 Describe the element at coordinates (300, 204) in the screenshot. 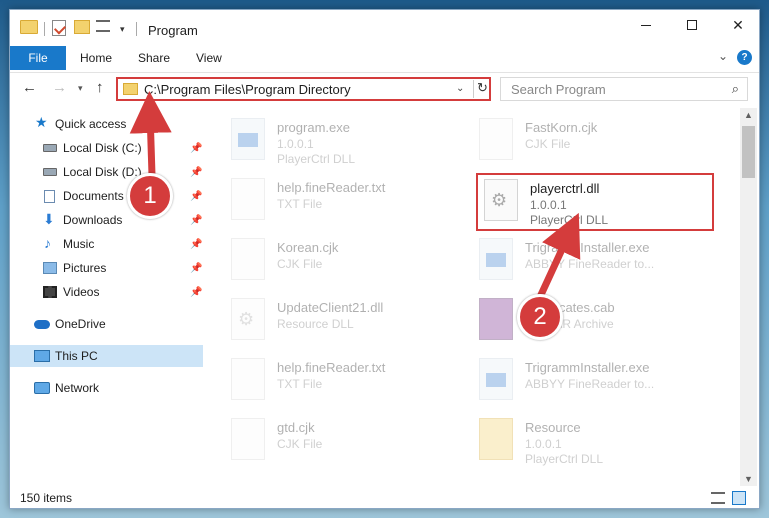

I see `file-detail: TXT File` at that location.